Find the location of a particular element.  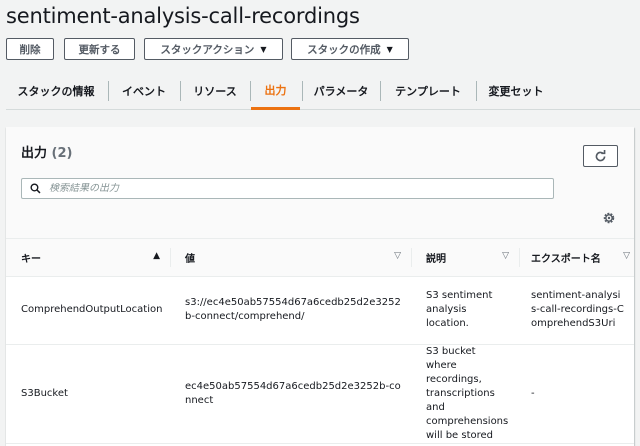

search-input is located at coordinates (289, 188).